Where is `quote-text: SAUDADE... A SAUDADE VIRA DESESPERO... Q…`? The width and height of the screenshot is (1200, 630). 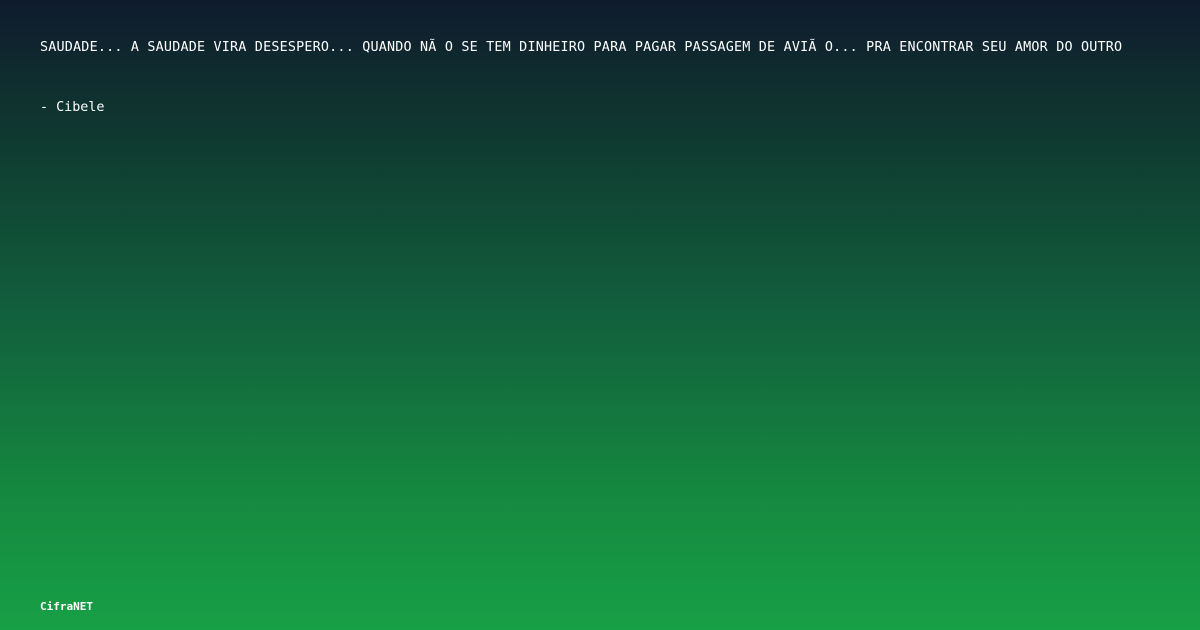 quote-text: SAUDADE... A SAUDADE VIRA DESESPERO... Q… is located at coordinates (581, 47).